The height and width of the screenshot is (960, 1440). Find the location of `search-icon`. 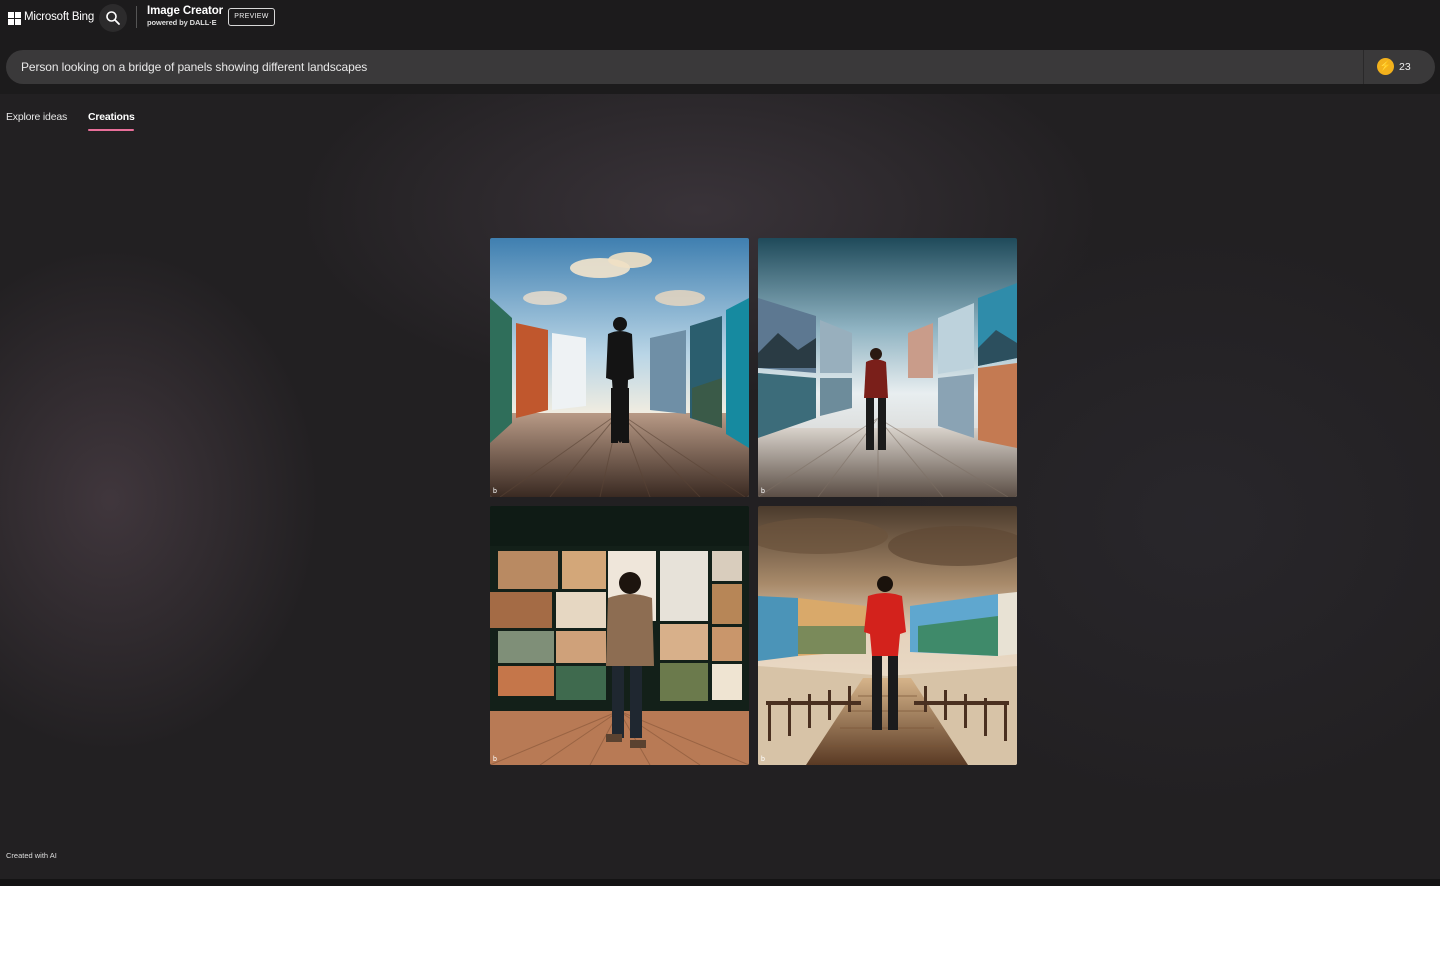

search-icon is located at coordinates (113, 18).